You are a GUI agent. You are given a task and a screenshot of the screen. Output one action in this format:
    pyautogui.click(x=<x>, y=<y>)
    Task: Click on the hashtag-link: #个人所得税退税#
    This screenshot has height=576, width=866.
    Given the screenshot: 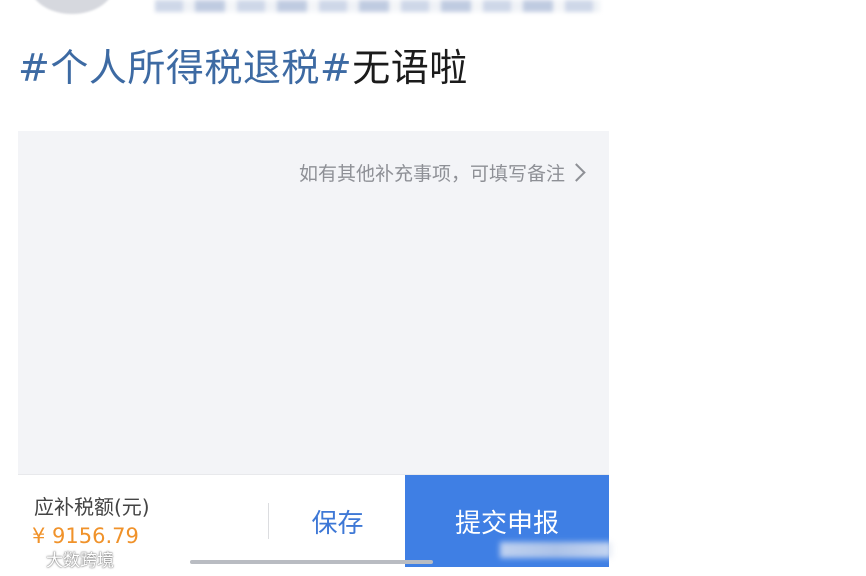 What is the action you would take?
    pyautogui.click(x=185, y=68)
    